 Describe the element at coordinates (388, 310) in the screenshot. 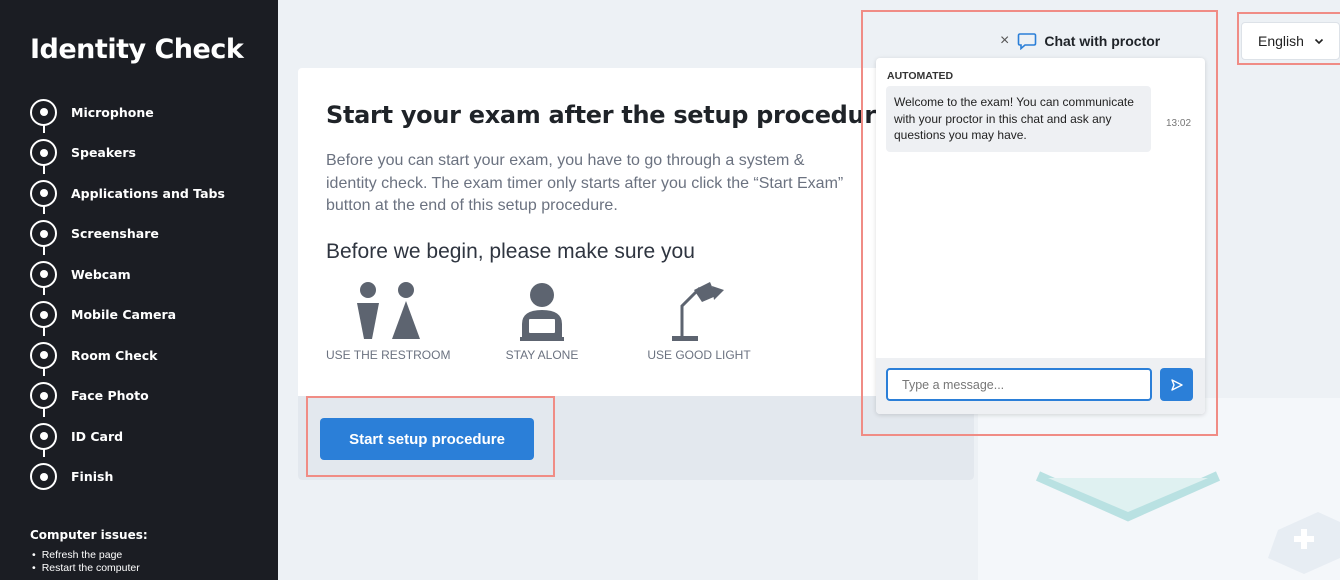

I see `restroom-icon` at that location.